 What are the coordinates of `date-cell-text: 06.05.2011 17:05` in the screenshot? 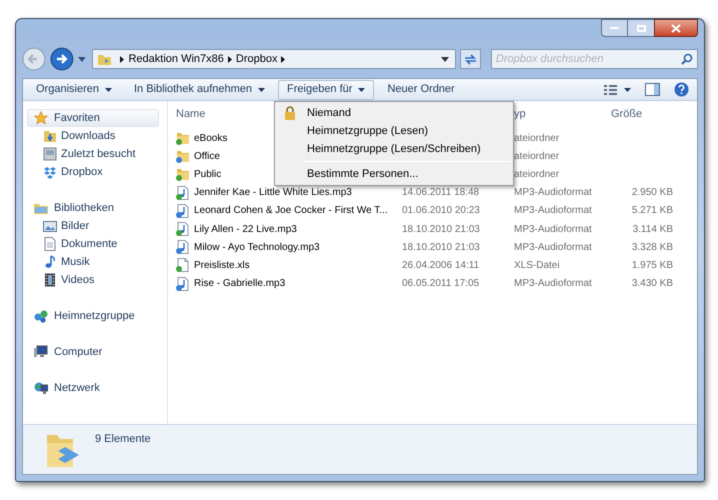 It's located at (441, 284).